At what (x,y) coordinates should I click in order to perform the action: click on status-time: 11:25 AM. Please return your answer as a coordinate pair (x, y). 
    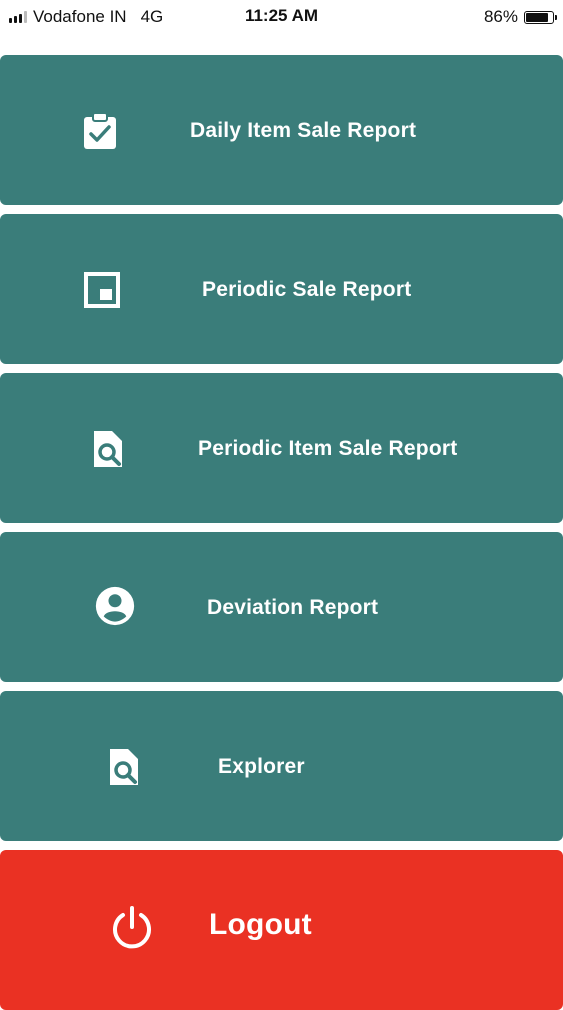
    Looking at the image, I should click on (281, 15).